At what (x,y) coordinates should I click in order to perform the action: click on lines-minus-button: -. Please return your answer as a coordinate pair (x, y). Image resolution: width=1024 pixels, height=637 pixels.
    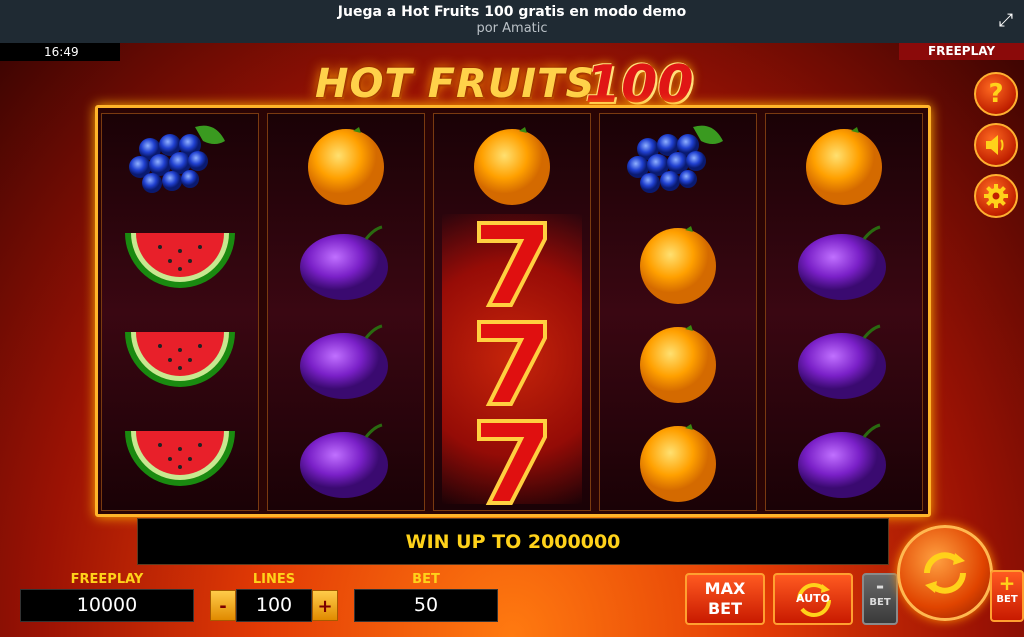
    Looking at the image, I should click on (223, 605).